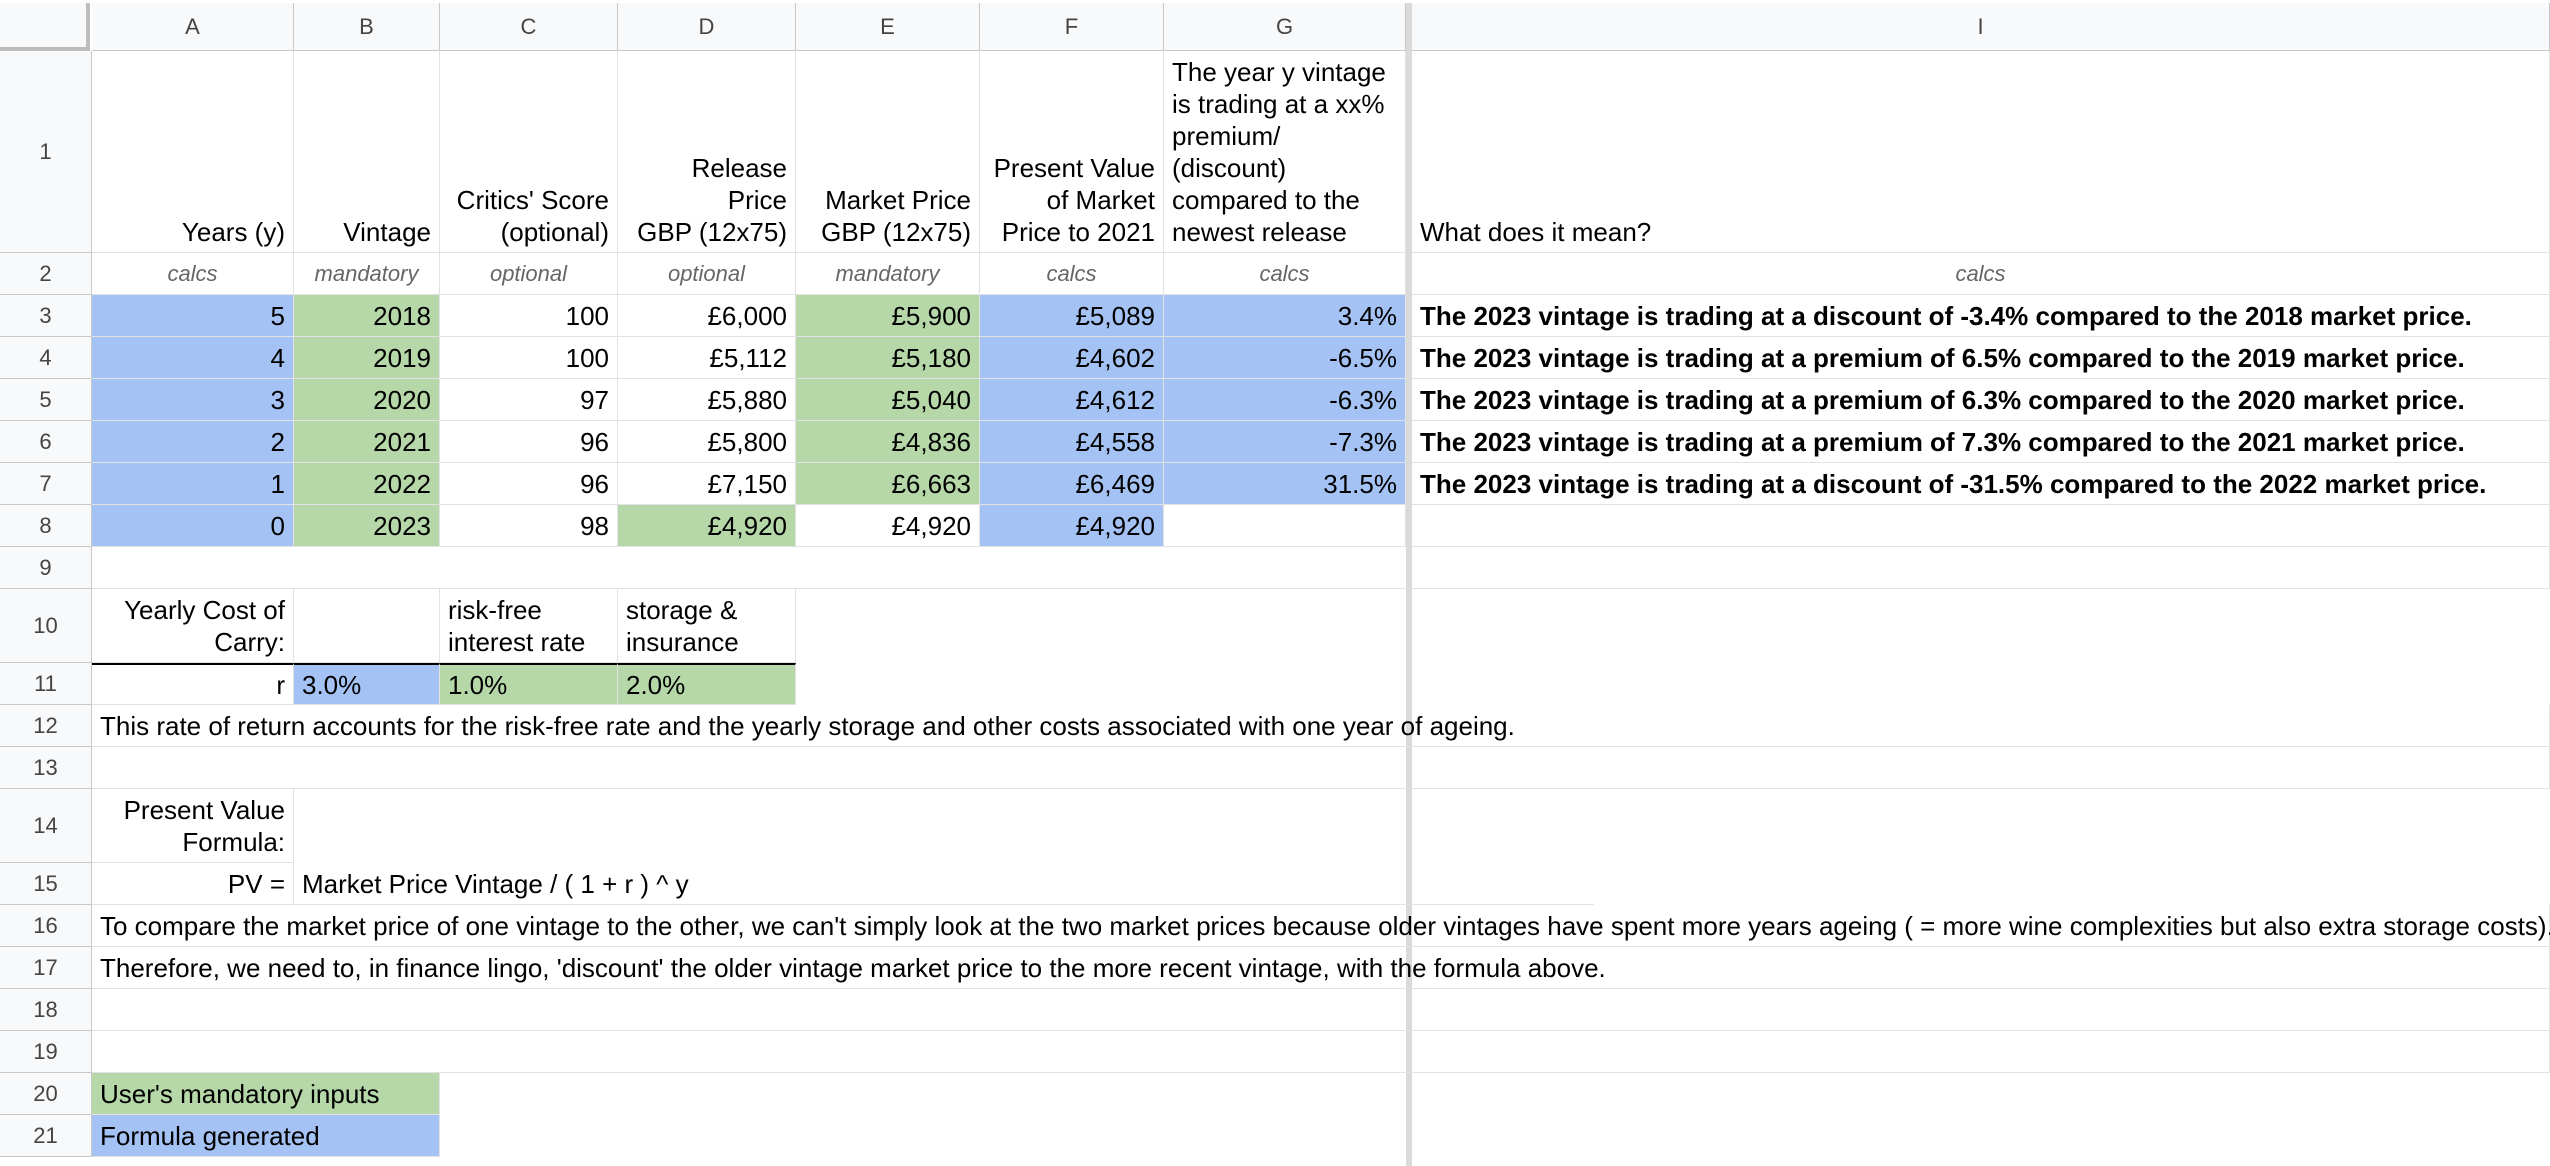  What do you see at coordinates (529, 626) in the screenshot?
I see `risk-free-label: risk-free interest rate` at bounding box center [529, 626].